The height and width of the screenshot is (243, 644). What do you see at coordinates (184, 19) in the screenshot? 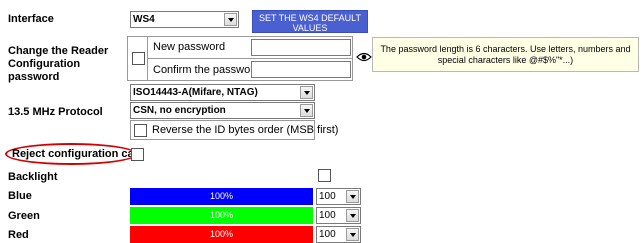
I see `interface-select: WS4` at bounding box center [184, 19].